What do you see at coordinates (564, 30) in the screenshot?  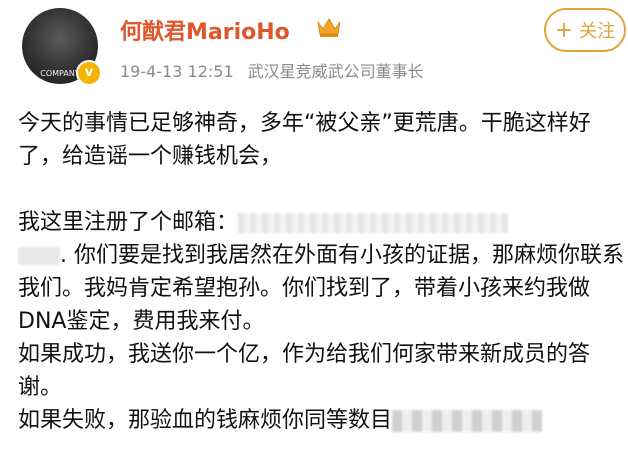 I see `plus-icon: +` at bounding box center [564, 30].